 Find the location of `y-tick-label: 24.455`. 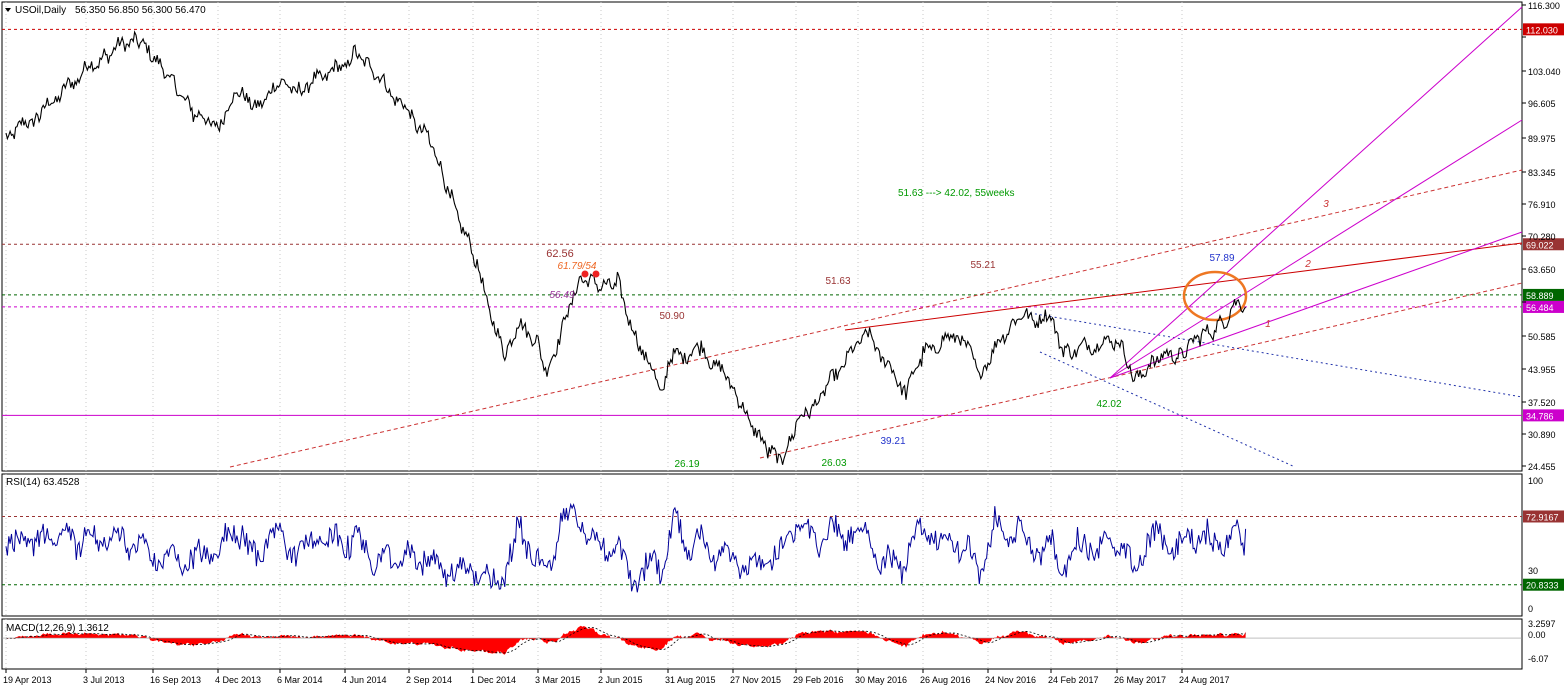

y-tick-label: 24.455 is located at coordinates (1542, 467).